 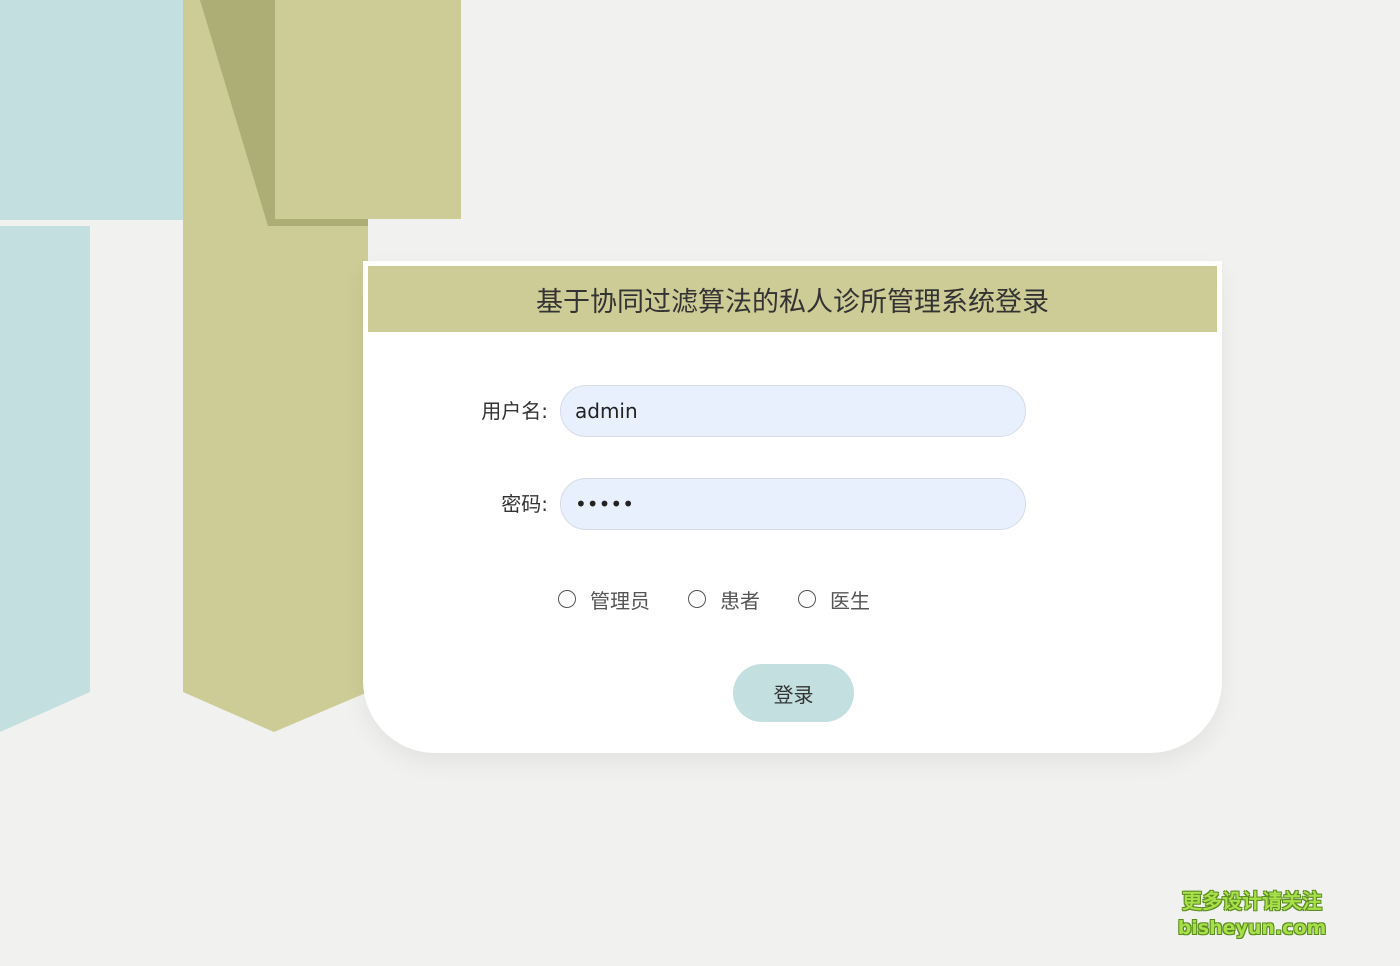 What do you see at coordinates (524, 504) in the screenshot?
I see `password-label: 密码:` at bounding box center [524, 504].